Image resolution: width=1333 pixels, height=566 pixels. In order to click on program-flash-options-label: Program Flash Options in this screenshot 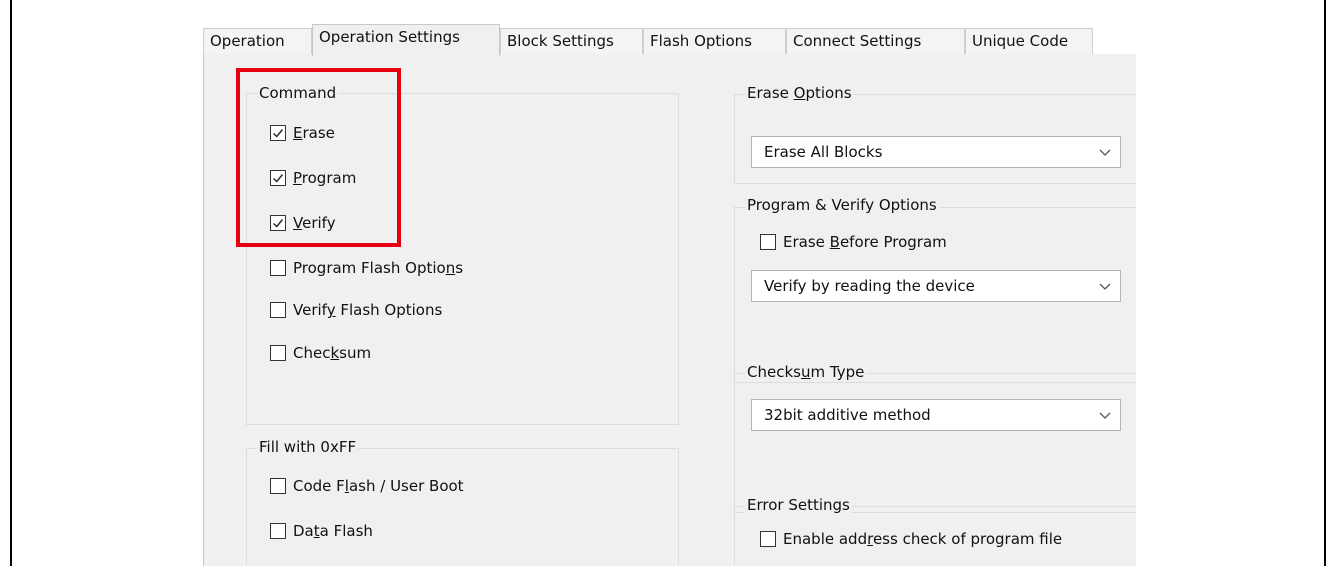, I will do `click(378, 268)`.